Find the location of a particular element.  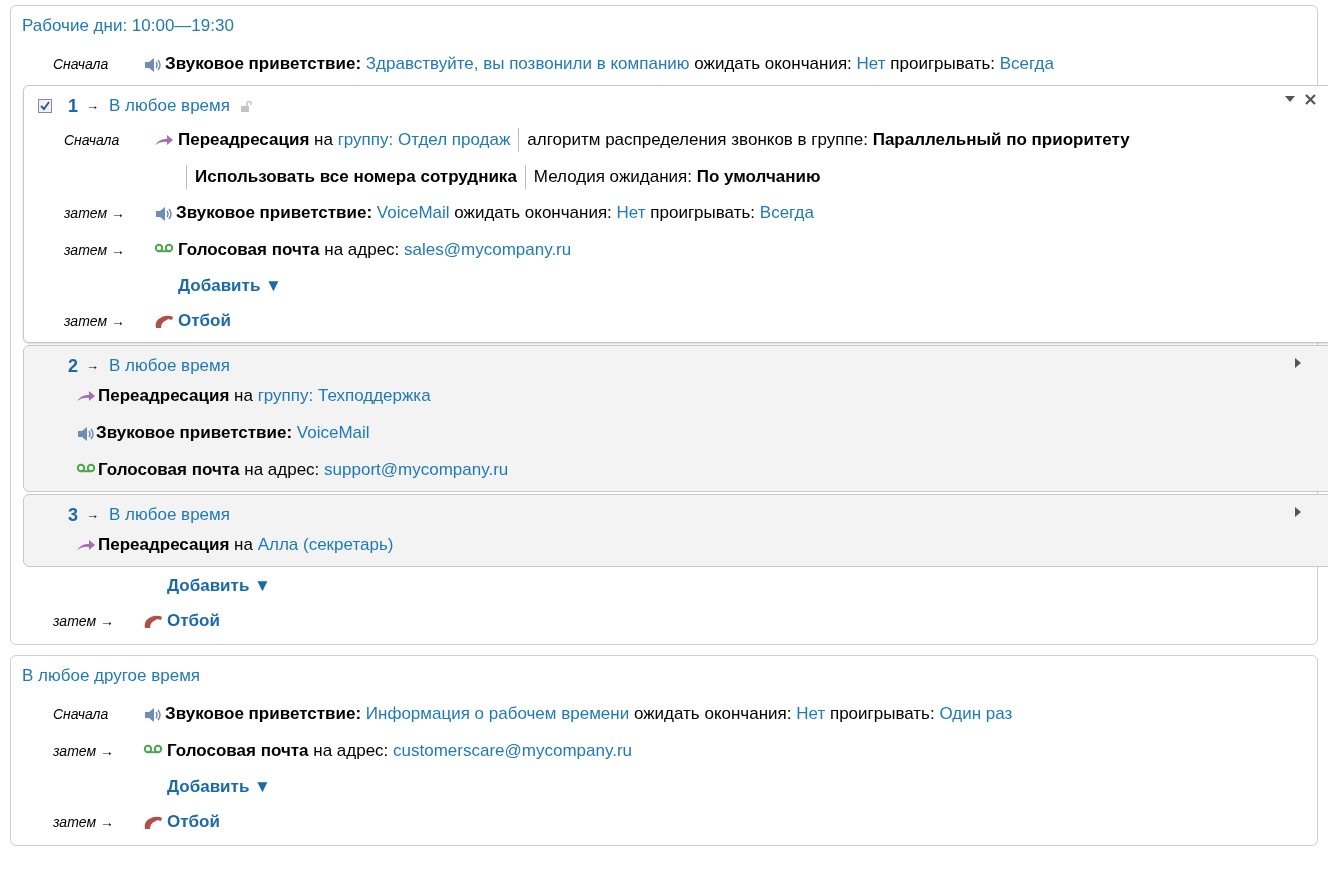

section-title-link: В любое другое время is located at coordinates (111, 676).